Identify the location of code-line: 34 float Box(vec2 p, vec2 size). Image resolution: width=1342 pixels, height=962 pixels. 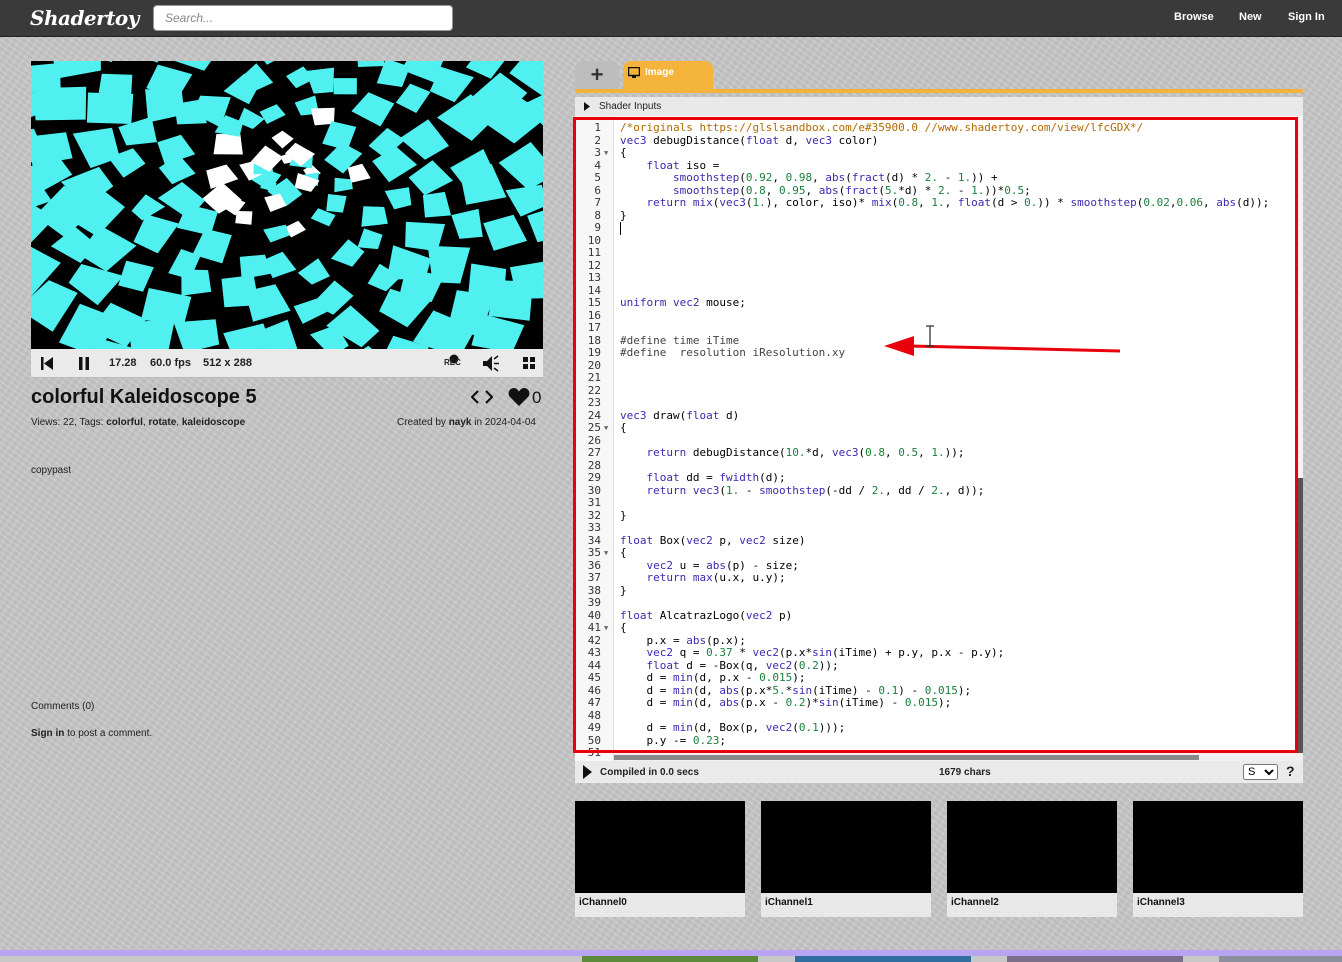
(939, 541).